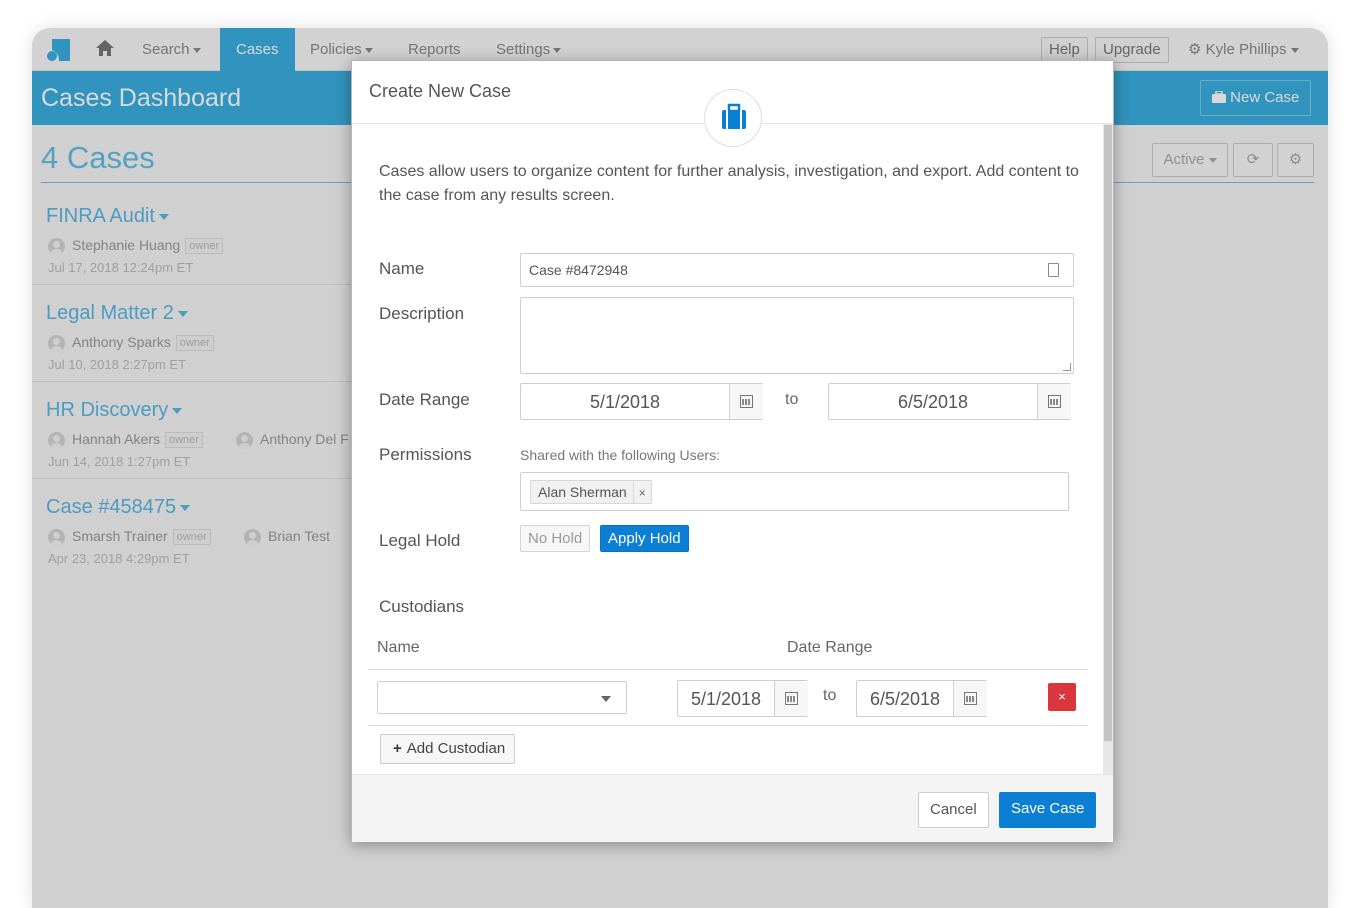 The width and height of the screenshot is (1360, 908). What do you see at coordinates (620, 455) in the screenshot?
I see `shared-users-label: Shared with the following Users:` at bounding box center [620, 455].